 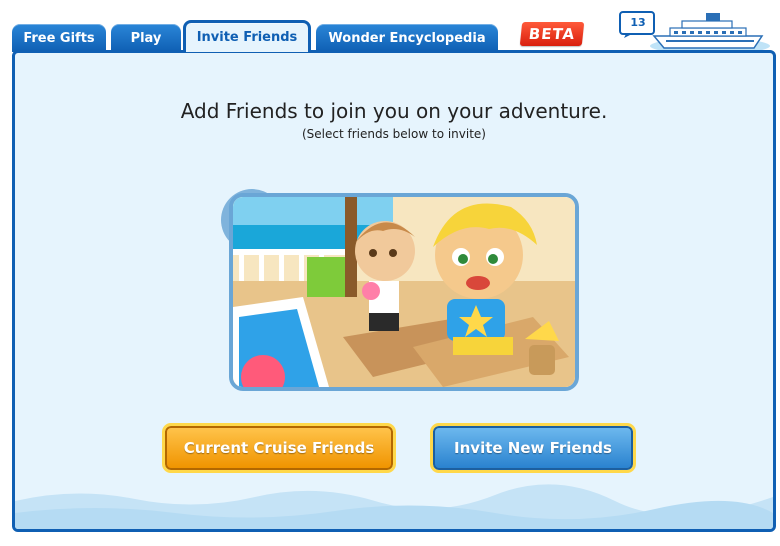 What do you see at coordinates (533, 448) in the screenshot?
I see `invite-new-friends-button: Invite New Friends` at bounding box center [533, 448].